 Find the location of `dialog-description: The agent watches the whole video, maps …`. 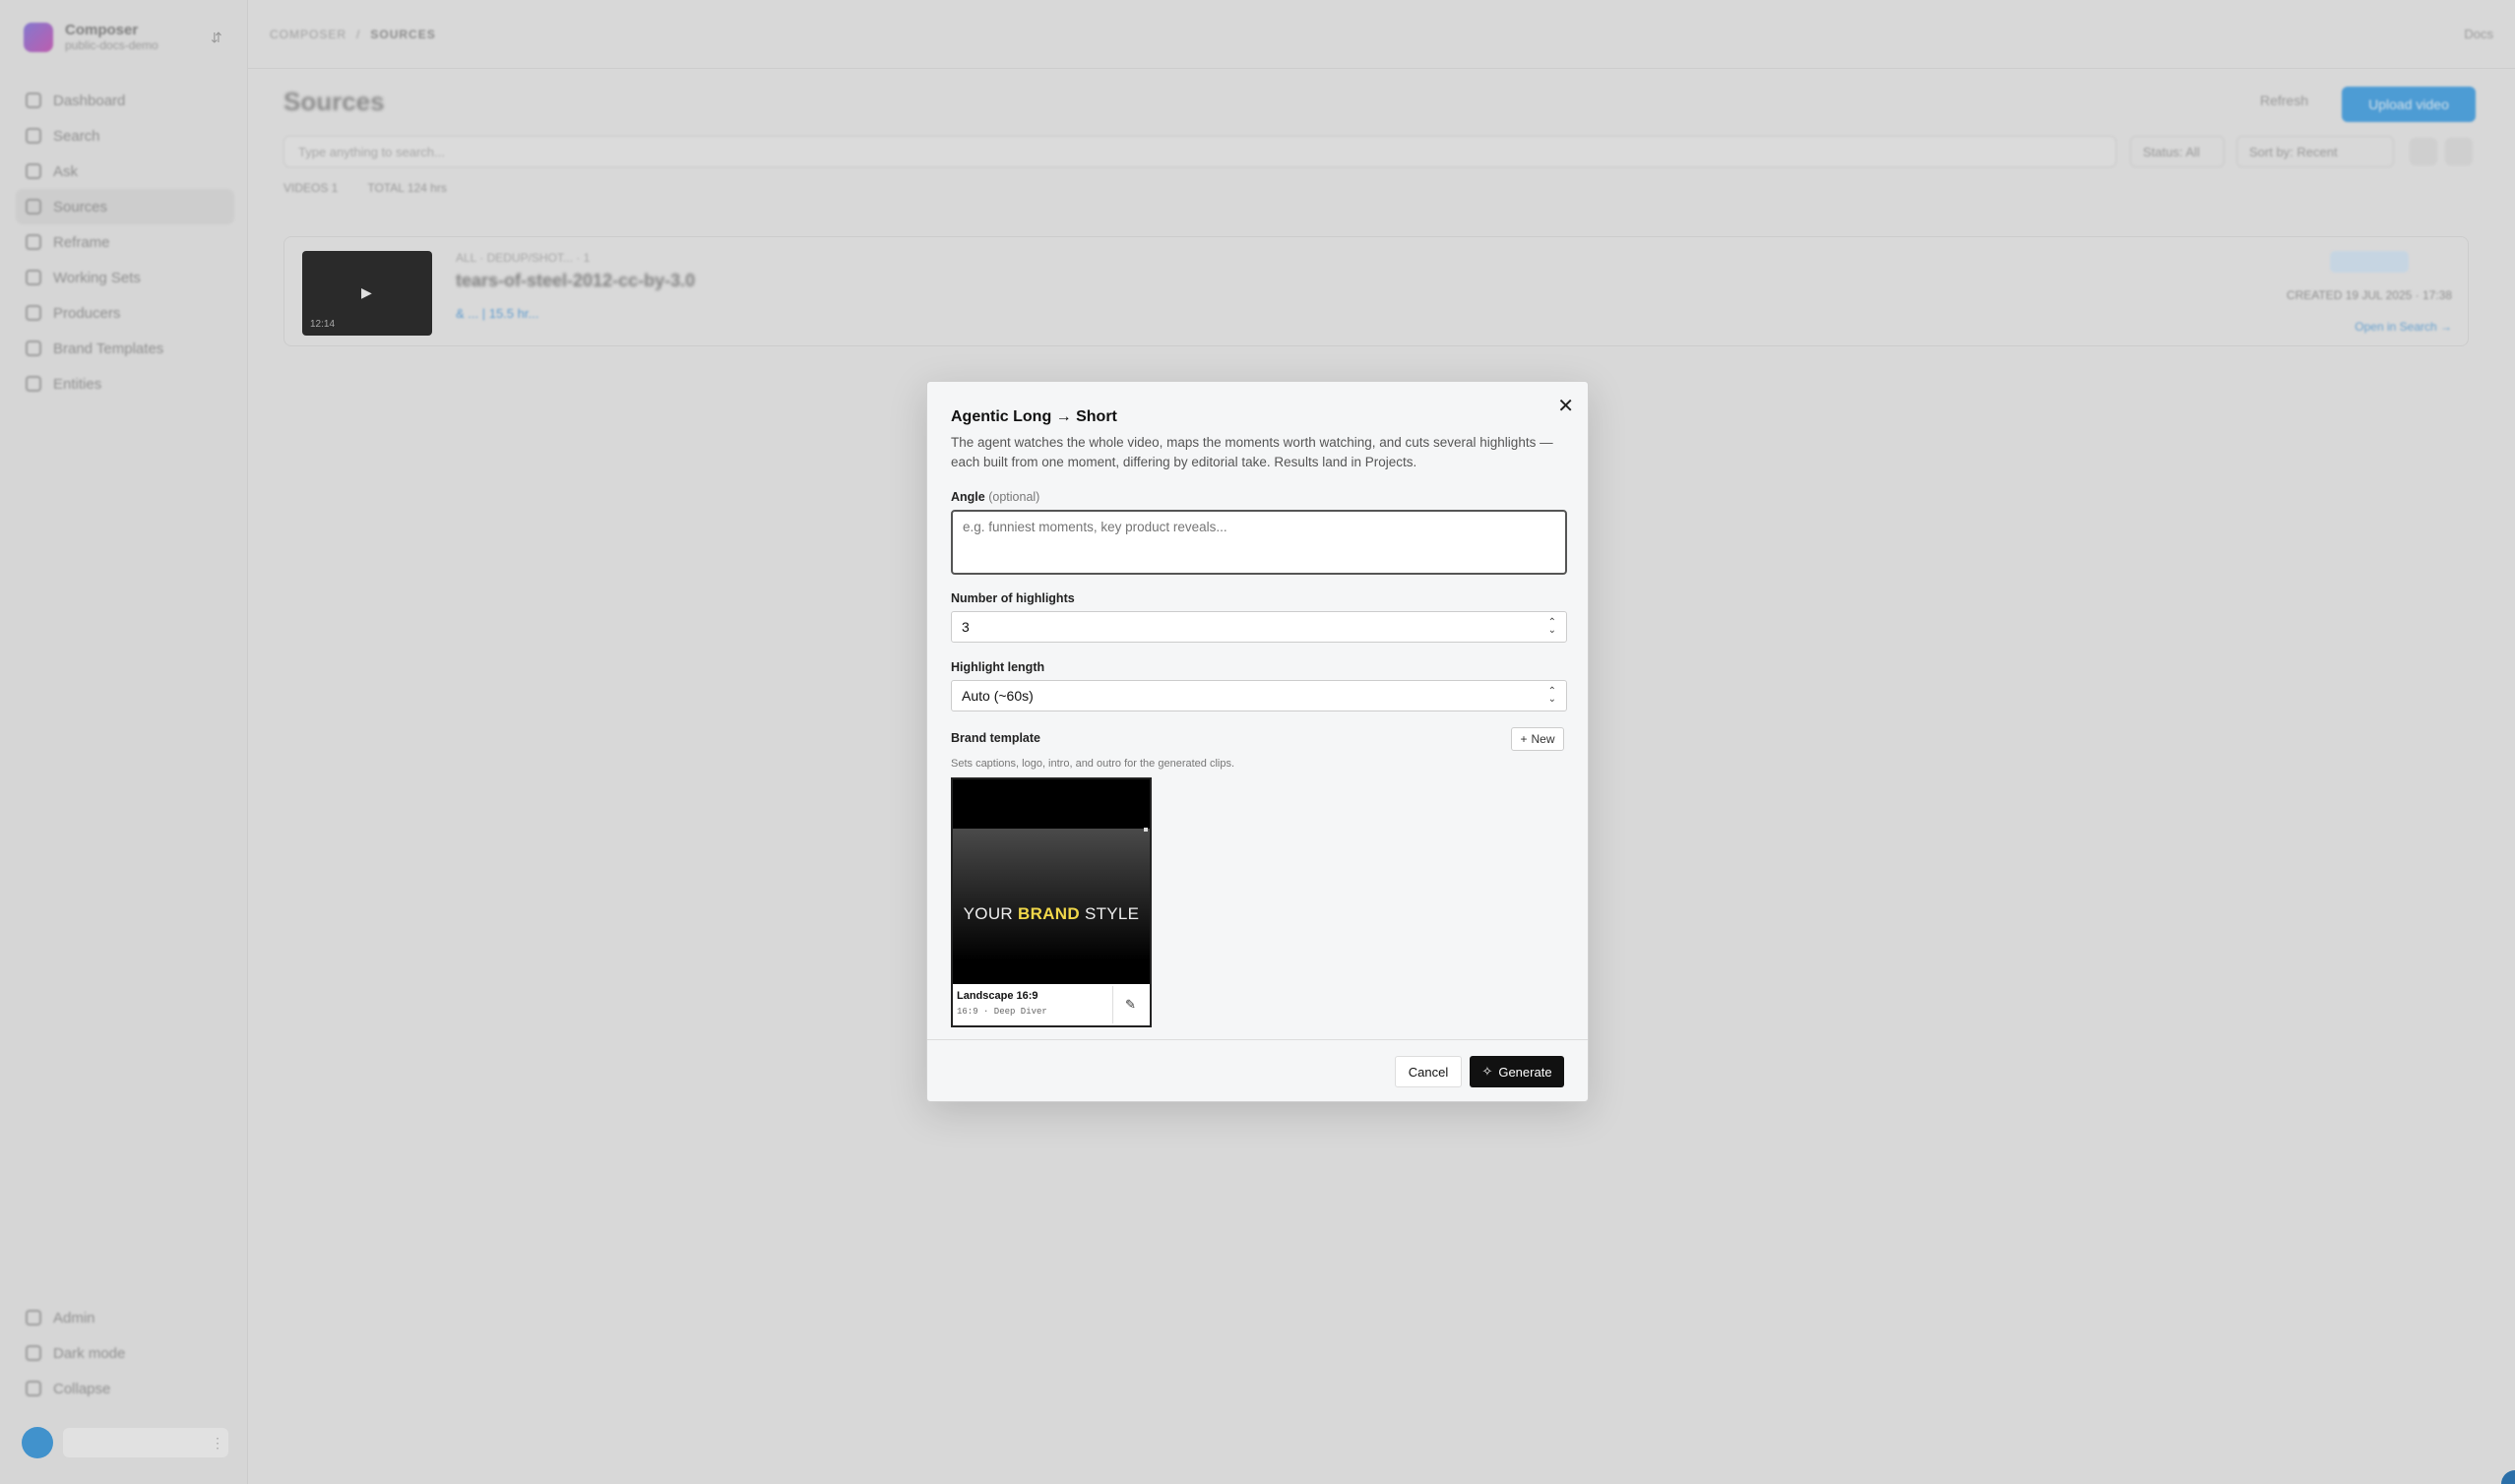

dialog-description: The agent watches the whole video, maps … is located at coordinates (1252, 452).